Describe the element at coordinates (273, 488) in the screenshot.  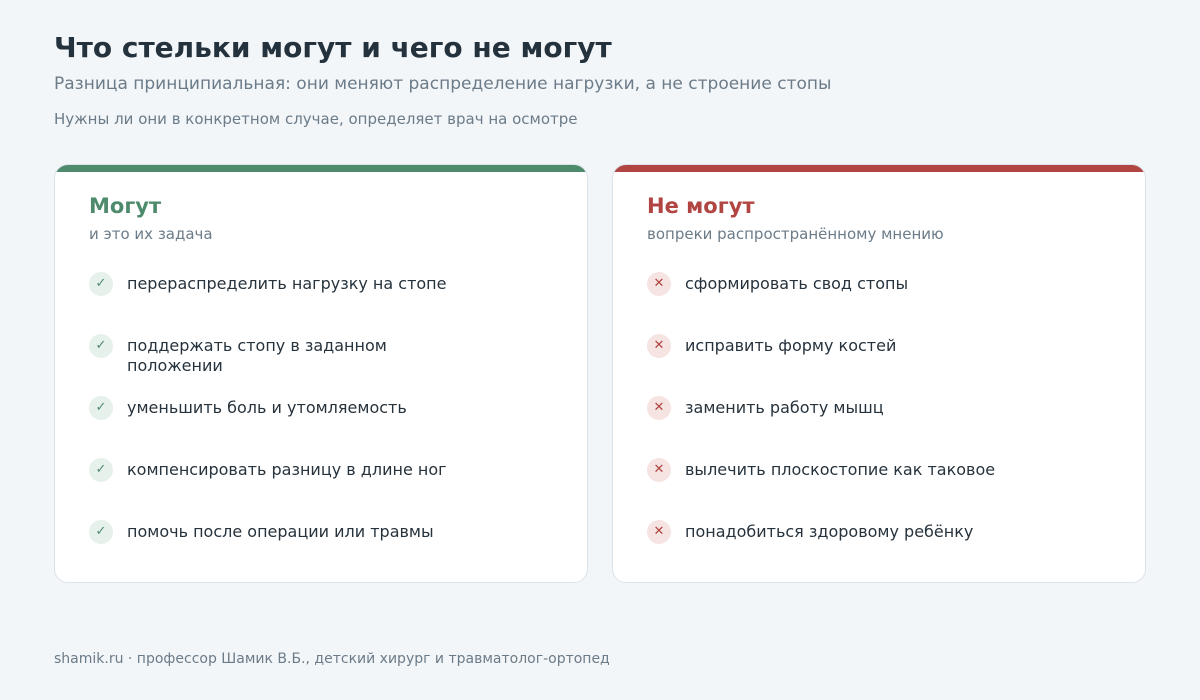
I see `can-list-item: ✓ компенсировать разницу в длине ног` at that location.